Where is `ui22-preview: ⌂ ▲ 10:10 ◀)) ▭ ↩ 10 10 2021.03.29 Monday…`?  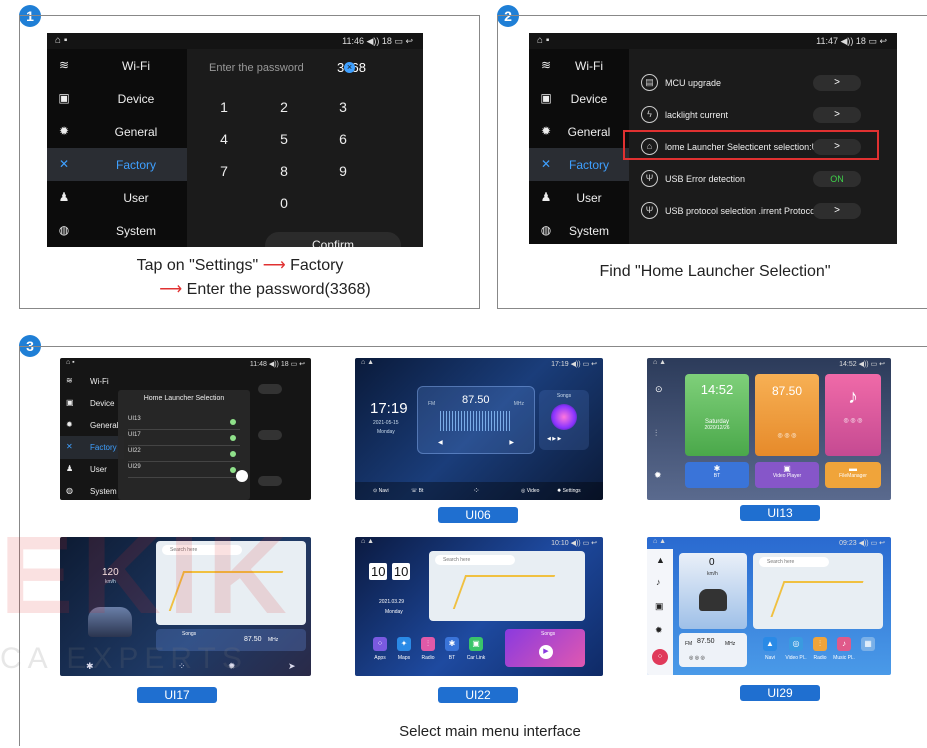
ui22-preview: ⌂ ▲ 10:10 ◀)) ▭ ↩ 10 10 2021.03.29 Monday… is located at coordinates (479, 606).